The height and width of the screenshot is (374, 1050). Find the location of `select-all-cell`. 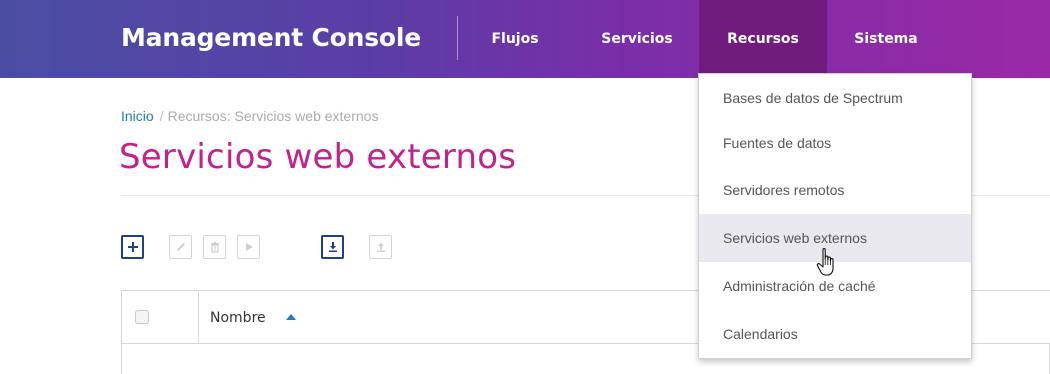

select-all-cell is located at coordinates (160, 317).